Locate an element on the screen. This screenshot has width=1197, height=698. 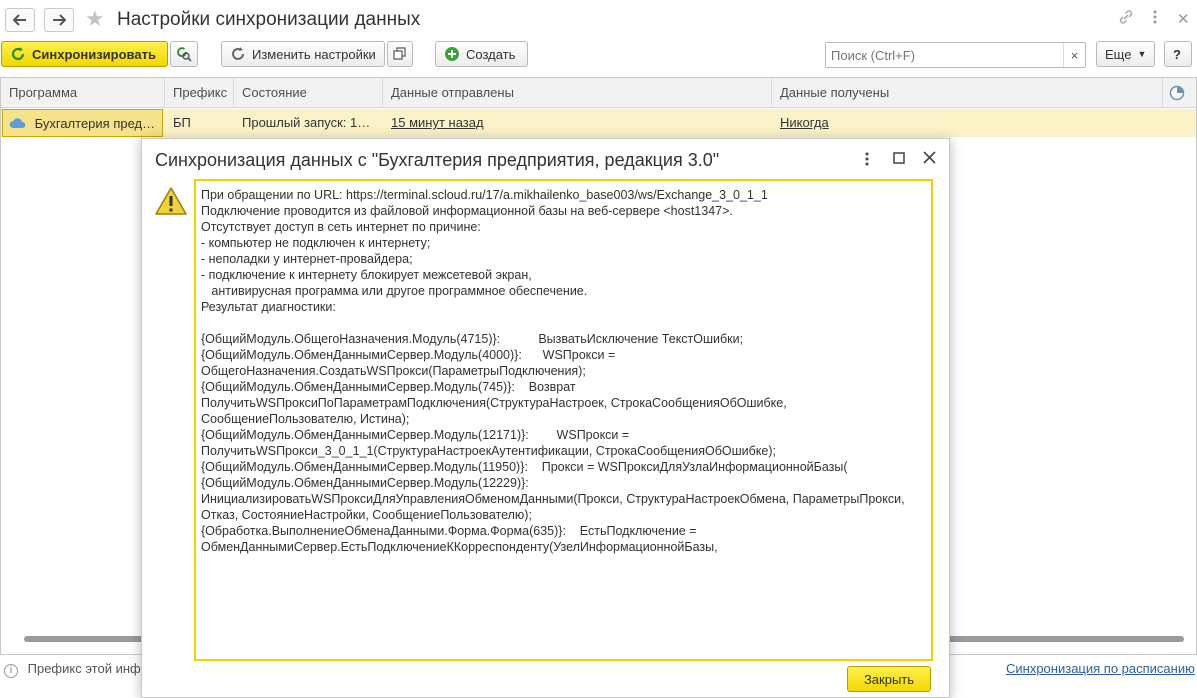
close-button: Закрыть is located at coordinates (889, 679).